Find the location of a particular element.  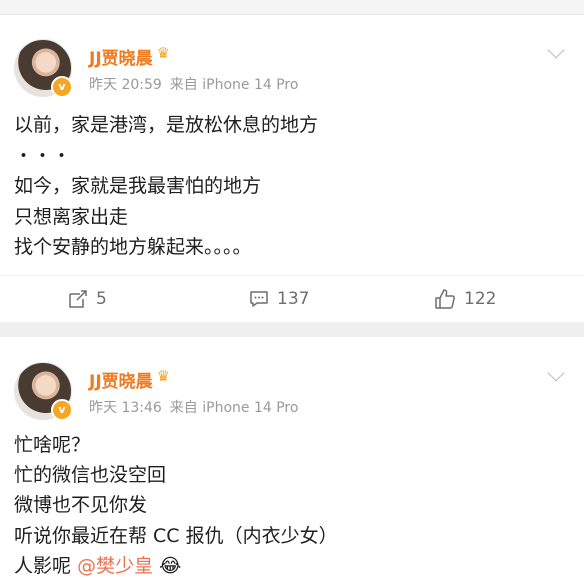

post-text-line: 人影呢 @樊少皇 😂 is located at coordinates (176, 566).